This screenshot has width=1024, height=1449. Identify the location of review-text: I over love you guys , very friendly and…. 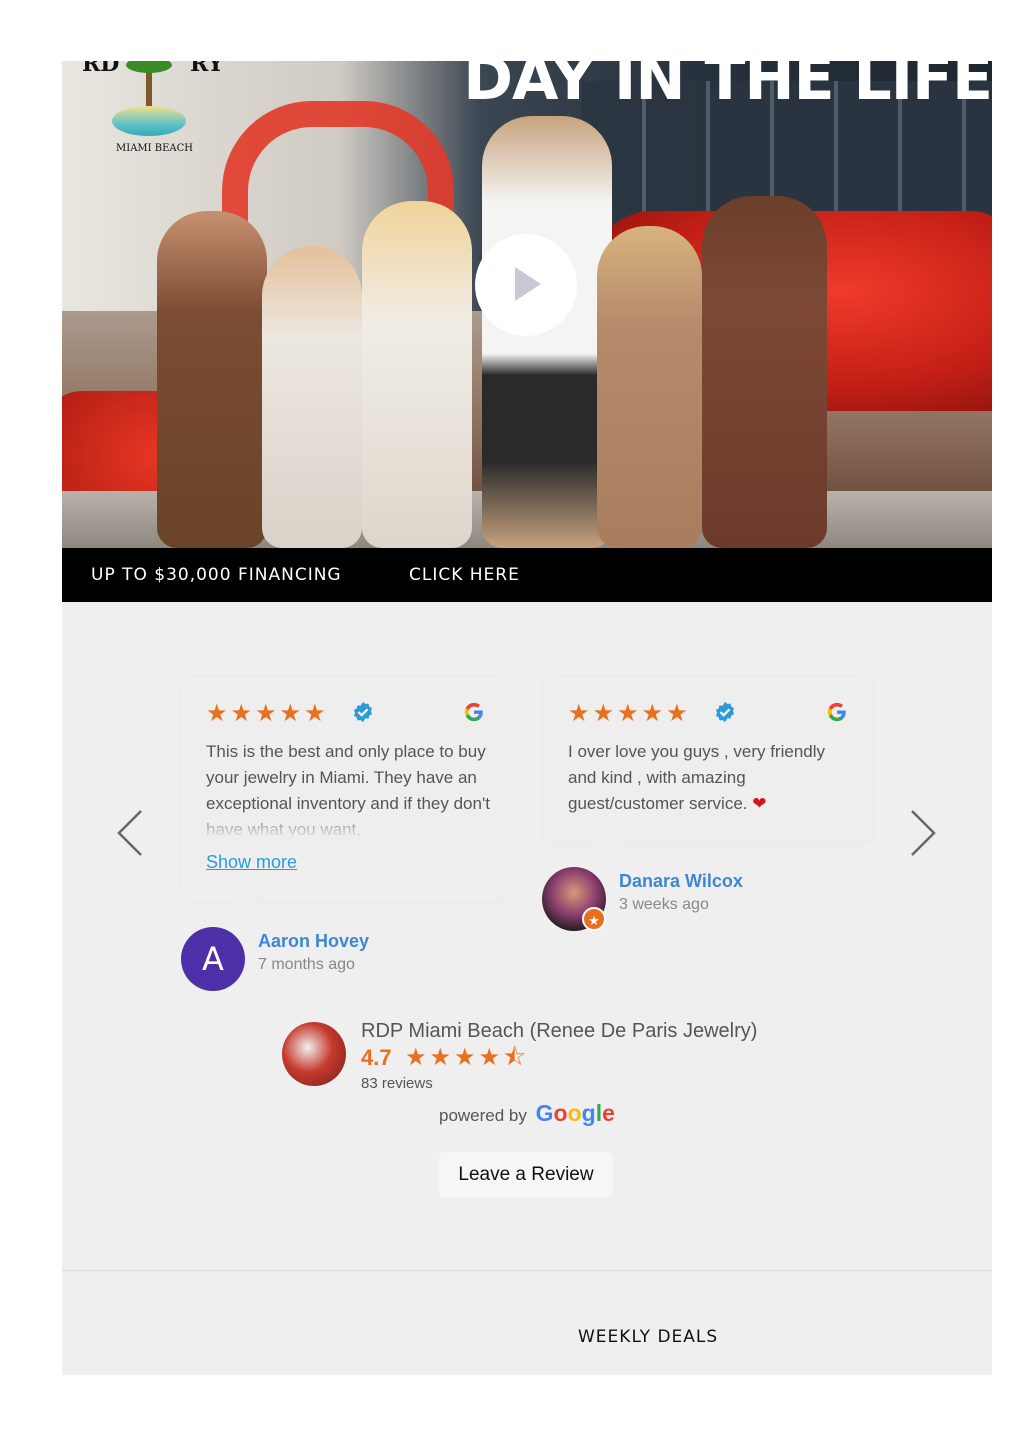
(710, 778).